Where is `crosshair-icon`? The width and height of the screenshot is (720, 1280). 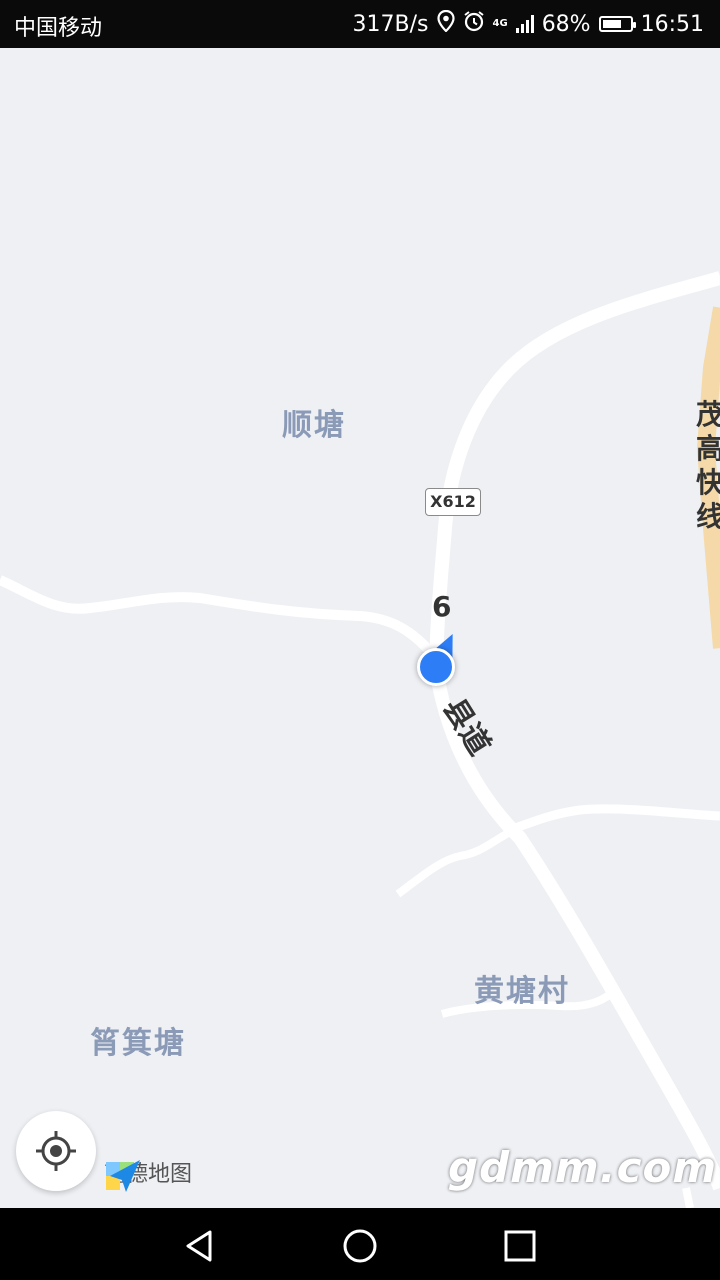
crosshair-icon is located at coordinates (56, 1151).